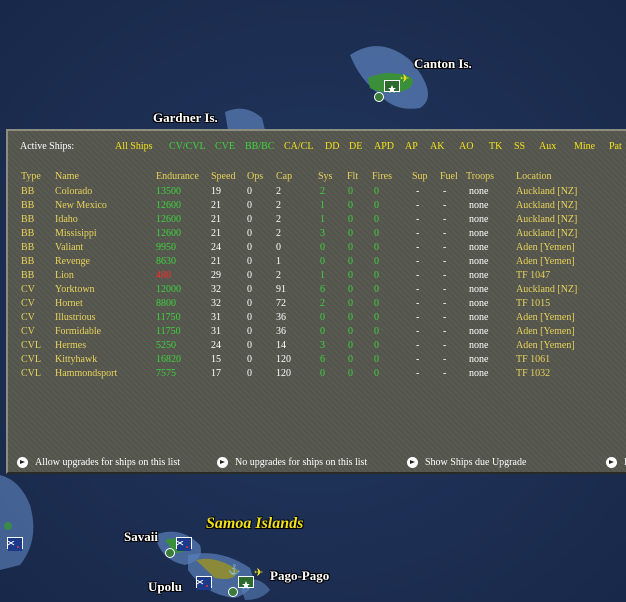 The height and width of the screenshot is (602, 626). Describe the element at coordinates (76, 234) in the screenshot. I see `cell-name: Missisippi` at that location.